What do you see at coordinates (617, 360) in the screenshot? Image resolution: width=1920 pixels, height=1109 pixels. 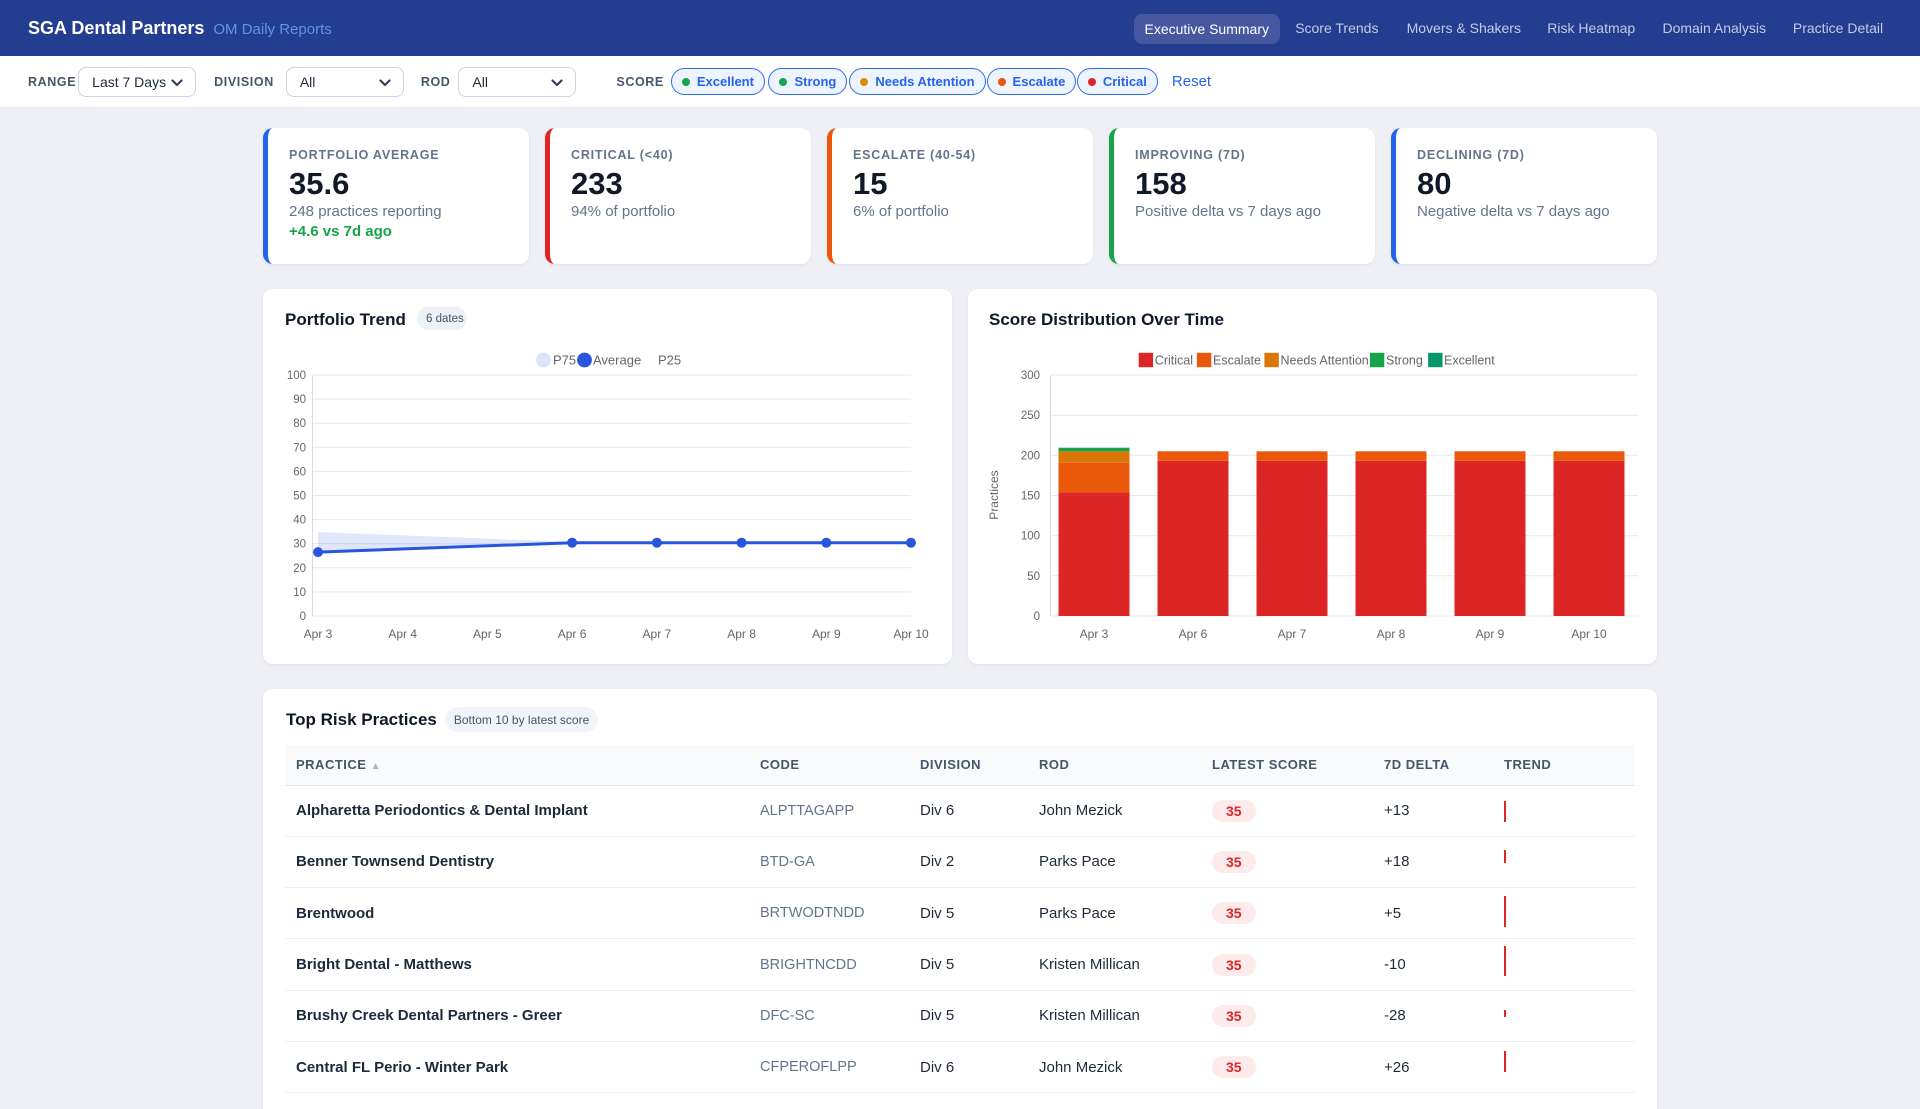 I see `svg-text: Average` at bounding box center [617, 360].